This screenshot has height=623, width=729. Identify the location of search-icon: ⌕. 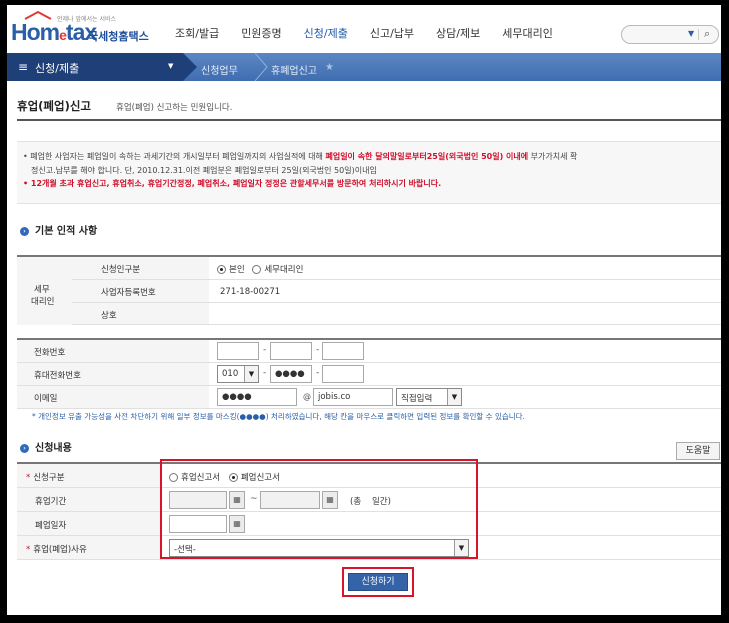
(707, 34).